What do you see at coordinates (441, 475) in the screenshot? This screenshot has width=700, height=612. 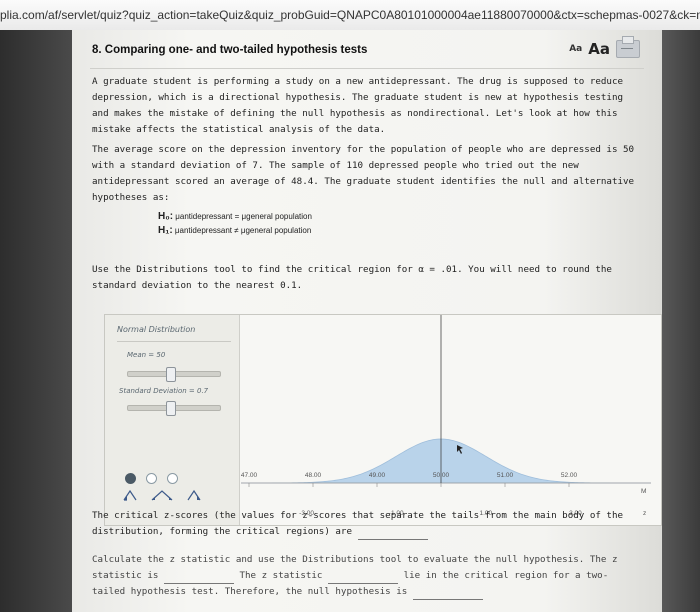 I see `m-axis-tick-label: 50.00` at bounding box center [441, 475].